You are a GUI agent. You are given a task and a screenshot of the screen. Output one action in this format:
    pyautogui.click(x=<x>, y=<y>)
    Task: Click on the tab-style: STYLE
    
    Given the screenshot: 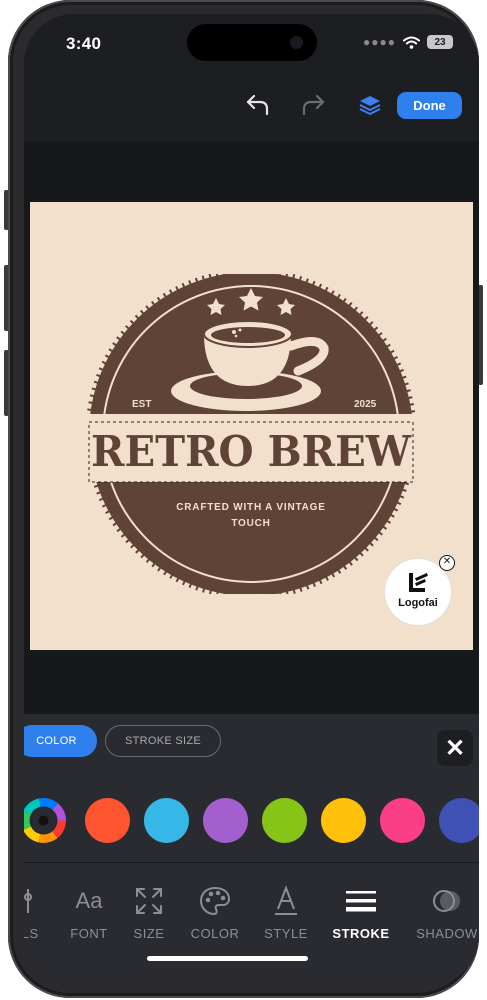 What is the action you would take?
    pyautogui.click(x=286, y=911)
    